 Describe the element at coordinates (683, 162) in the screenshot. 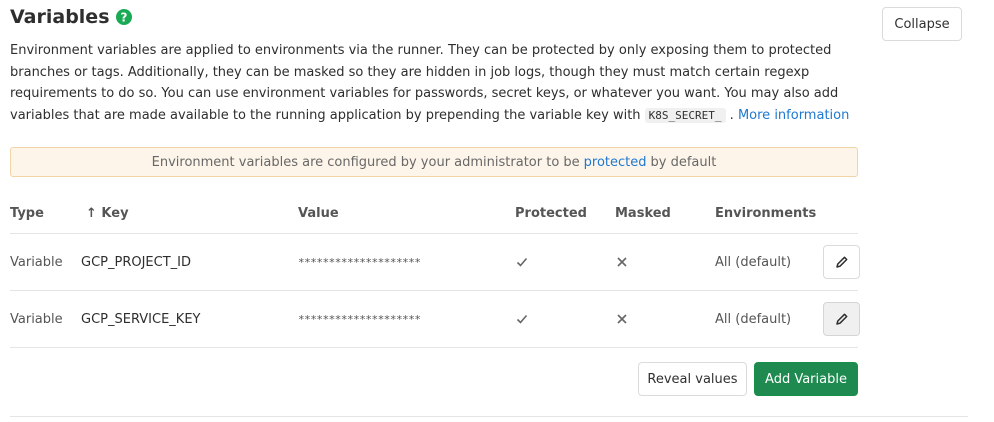

I see `alert-text-after: by default` at that location.